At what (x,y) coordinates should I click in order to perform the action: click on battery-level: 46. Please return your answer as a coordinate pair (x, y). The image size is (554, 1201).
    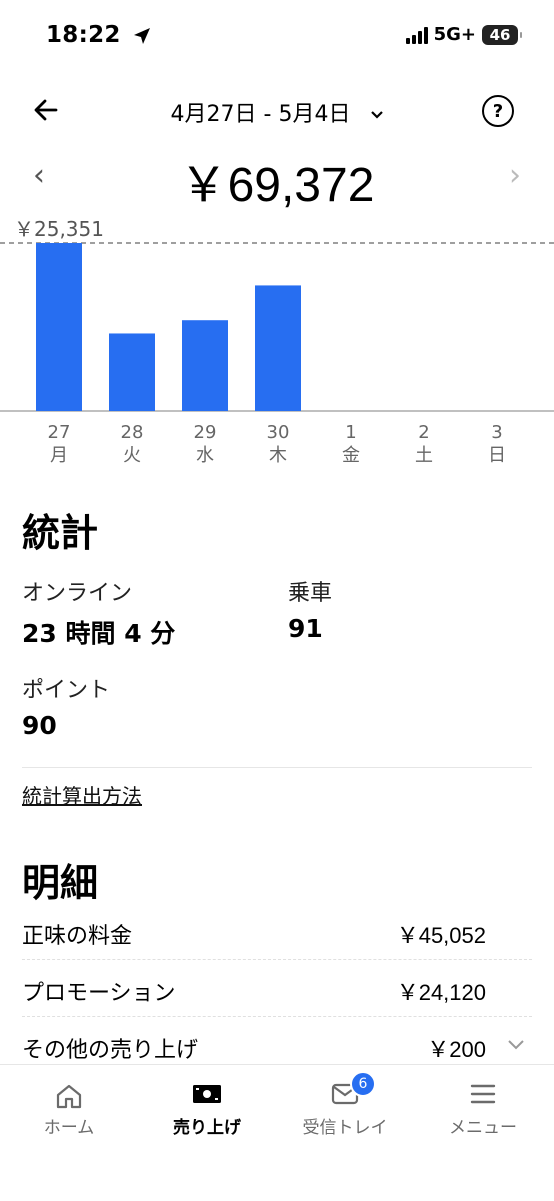
    Looking at the image, I should click on (500, 34).